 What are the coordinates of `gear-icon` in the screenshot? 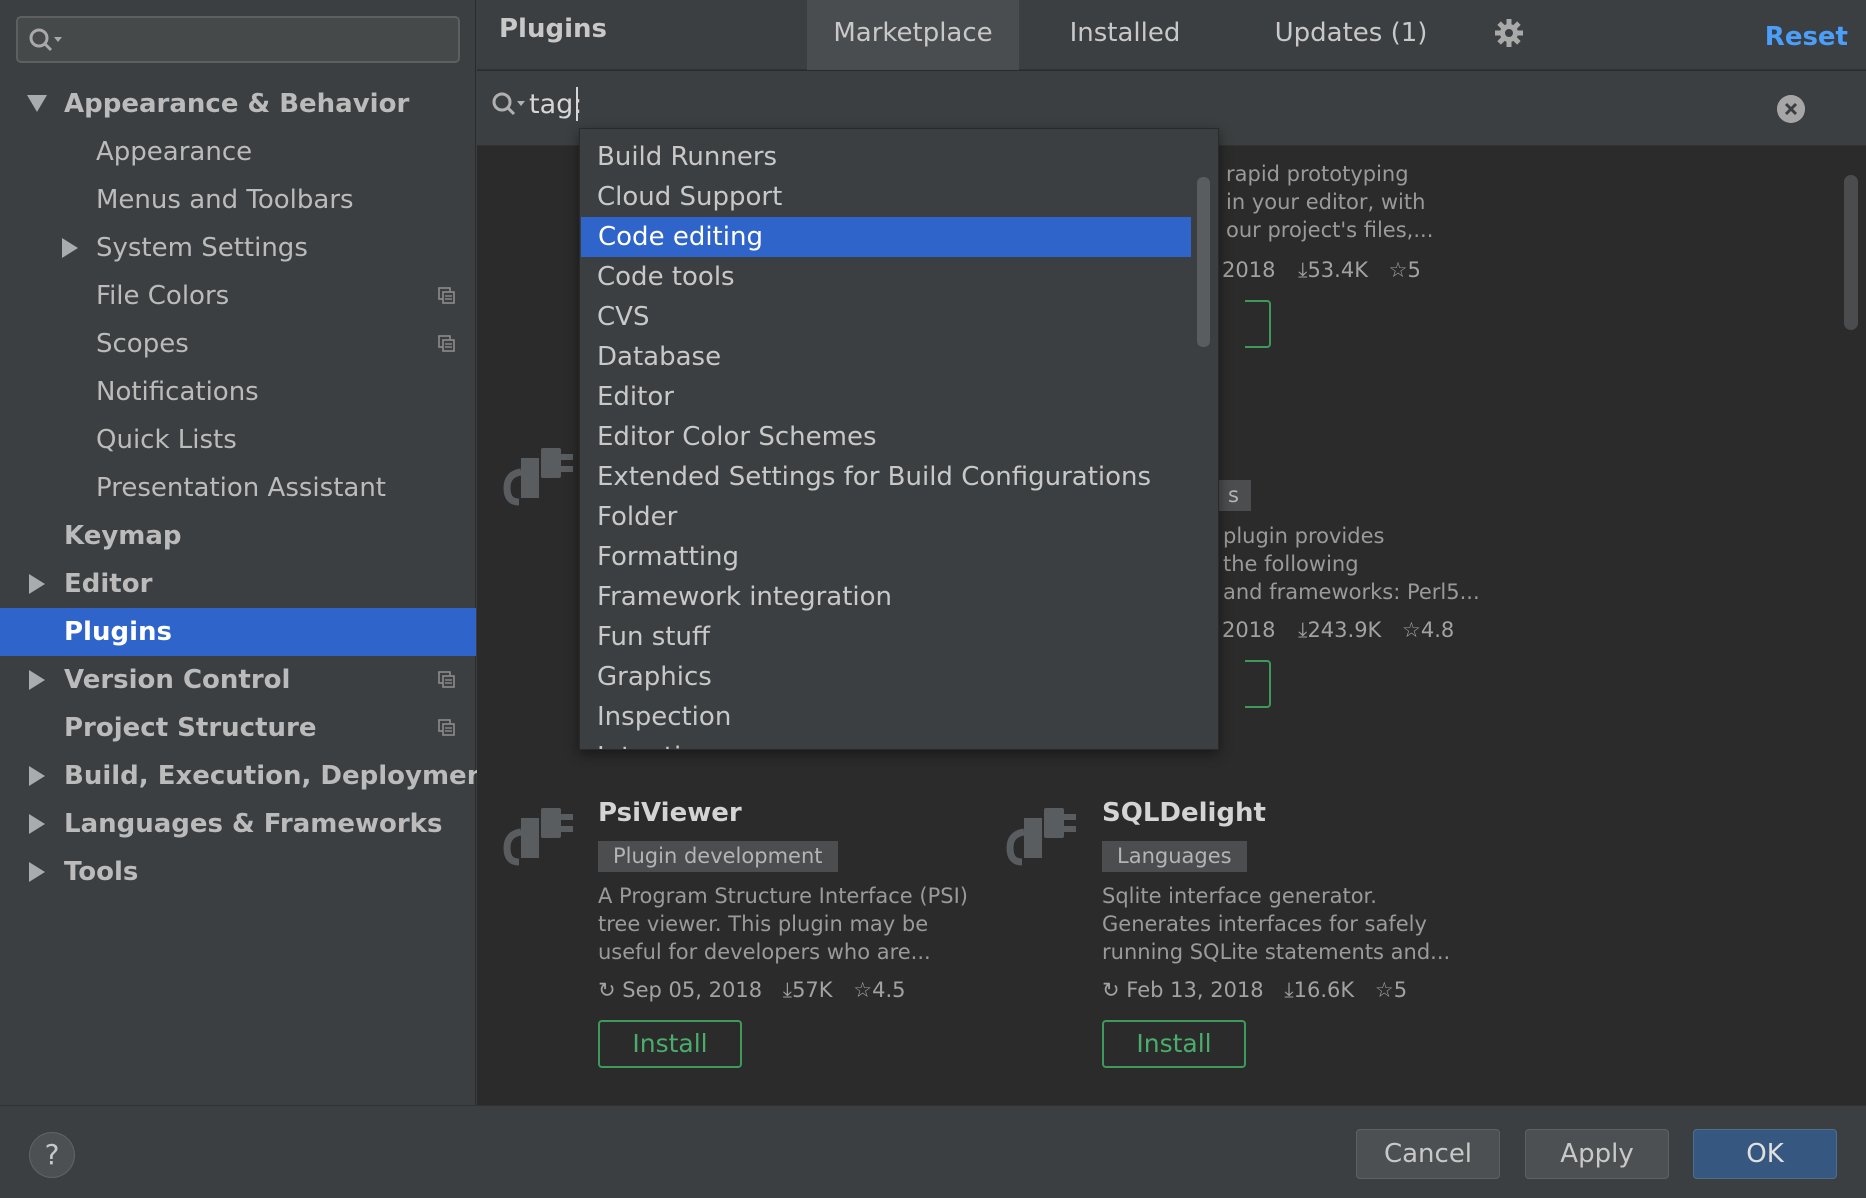 It's located at (1509, 33).